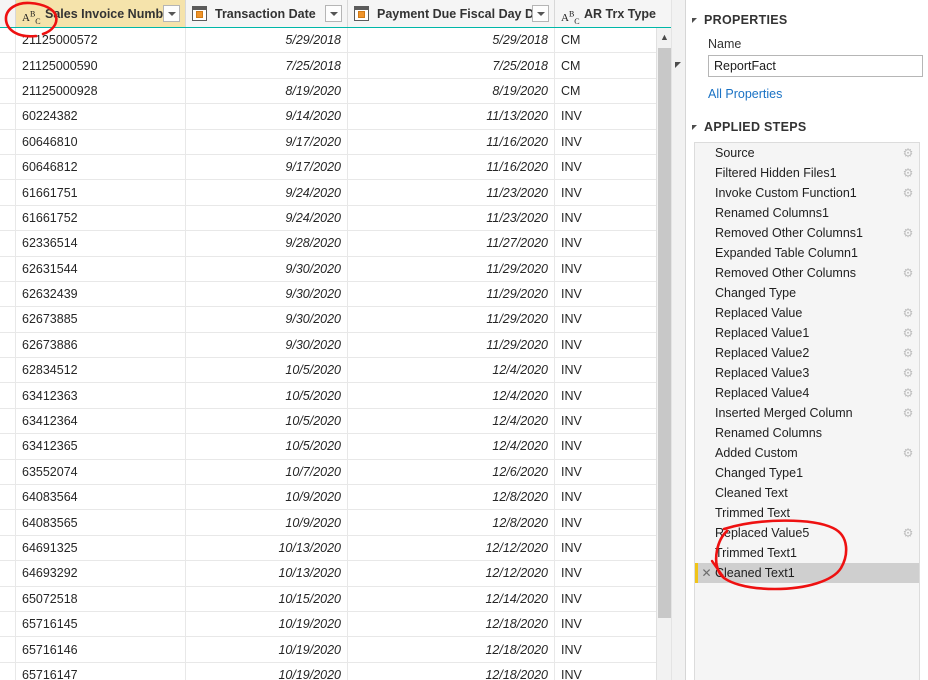  Describe the element at coordinates (101, 13) in the screenshot. I see `column-header-sales-invoice-number: ABC Sales Invoice Number` at that location.